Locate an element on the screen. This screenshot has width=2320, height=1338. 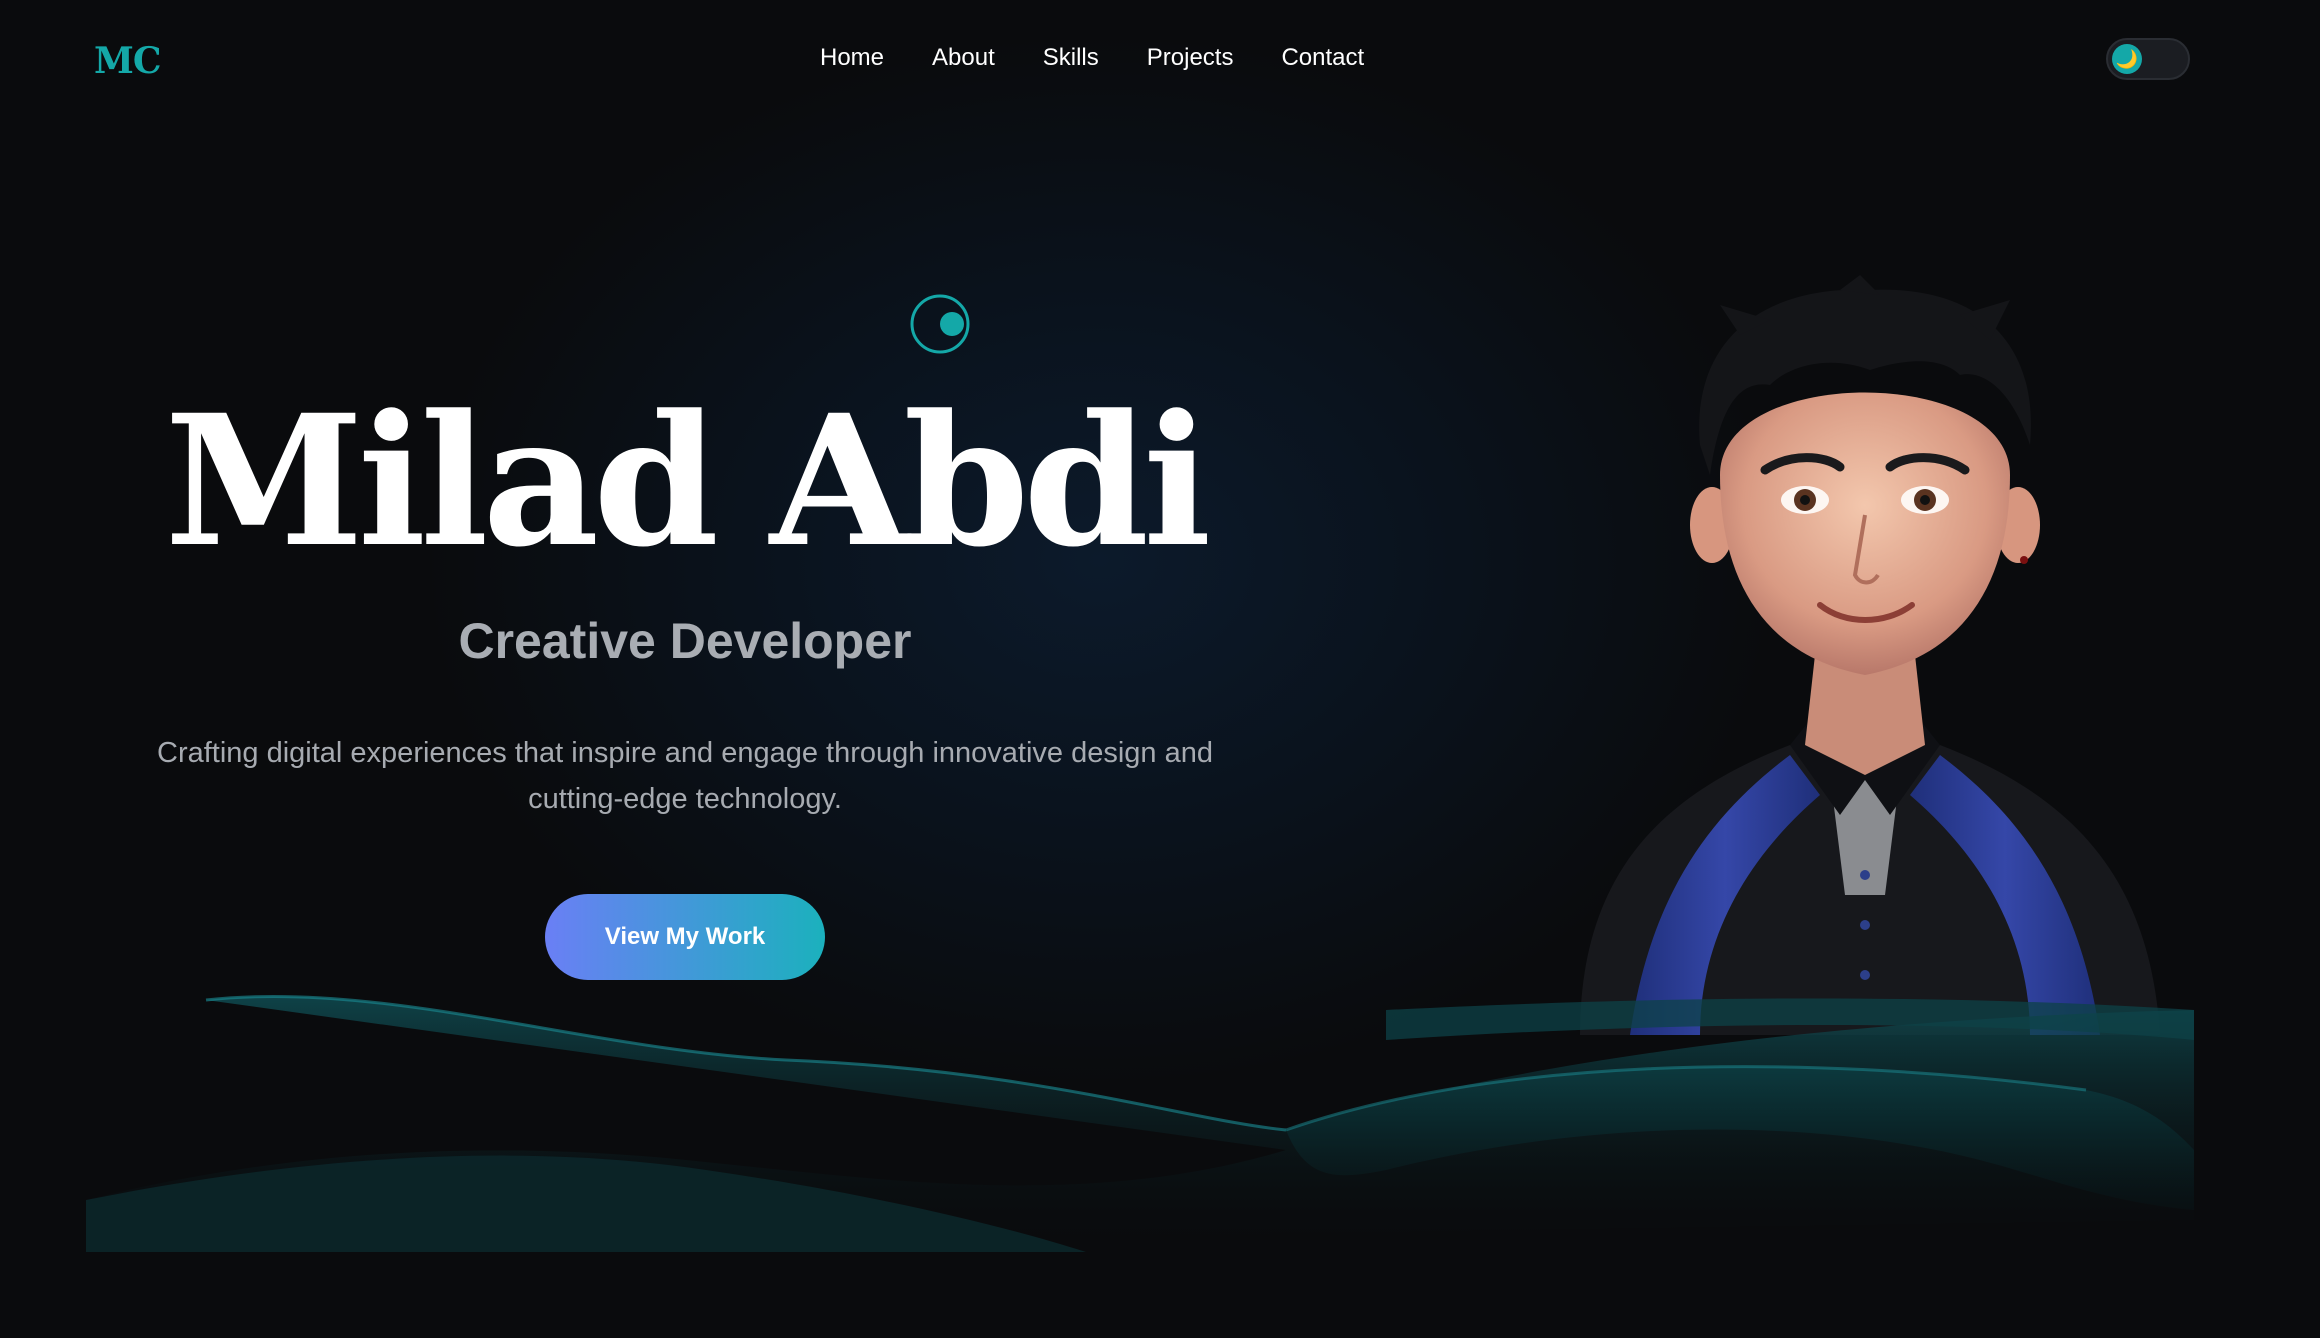
hero-name: Milad Abdi is located at coordinates (688, 481).